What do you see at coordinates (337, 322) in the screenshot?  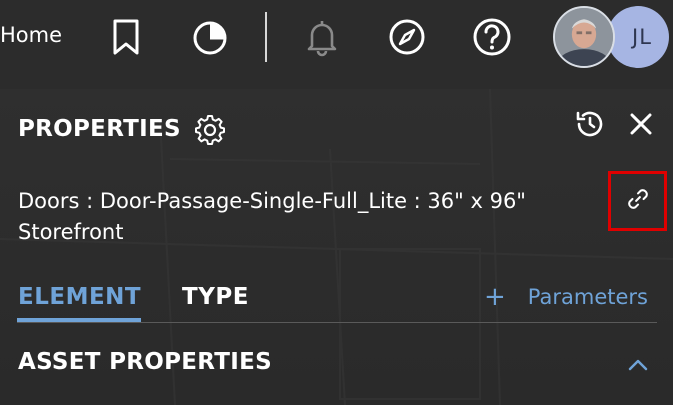 I see `tabs-divider` at bounding box center [337, 322].